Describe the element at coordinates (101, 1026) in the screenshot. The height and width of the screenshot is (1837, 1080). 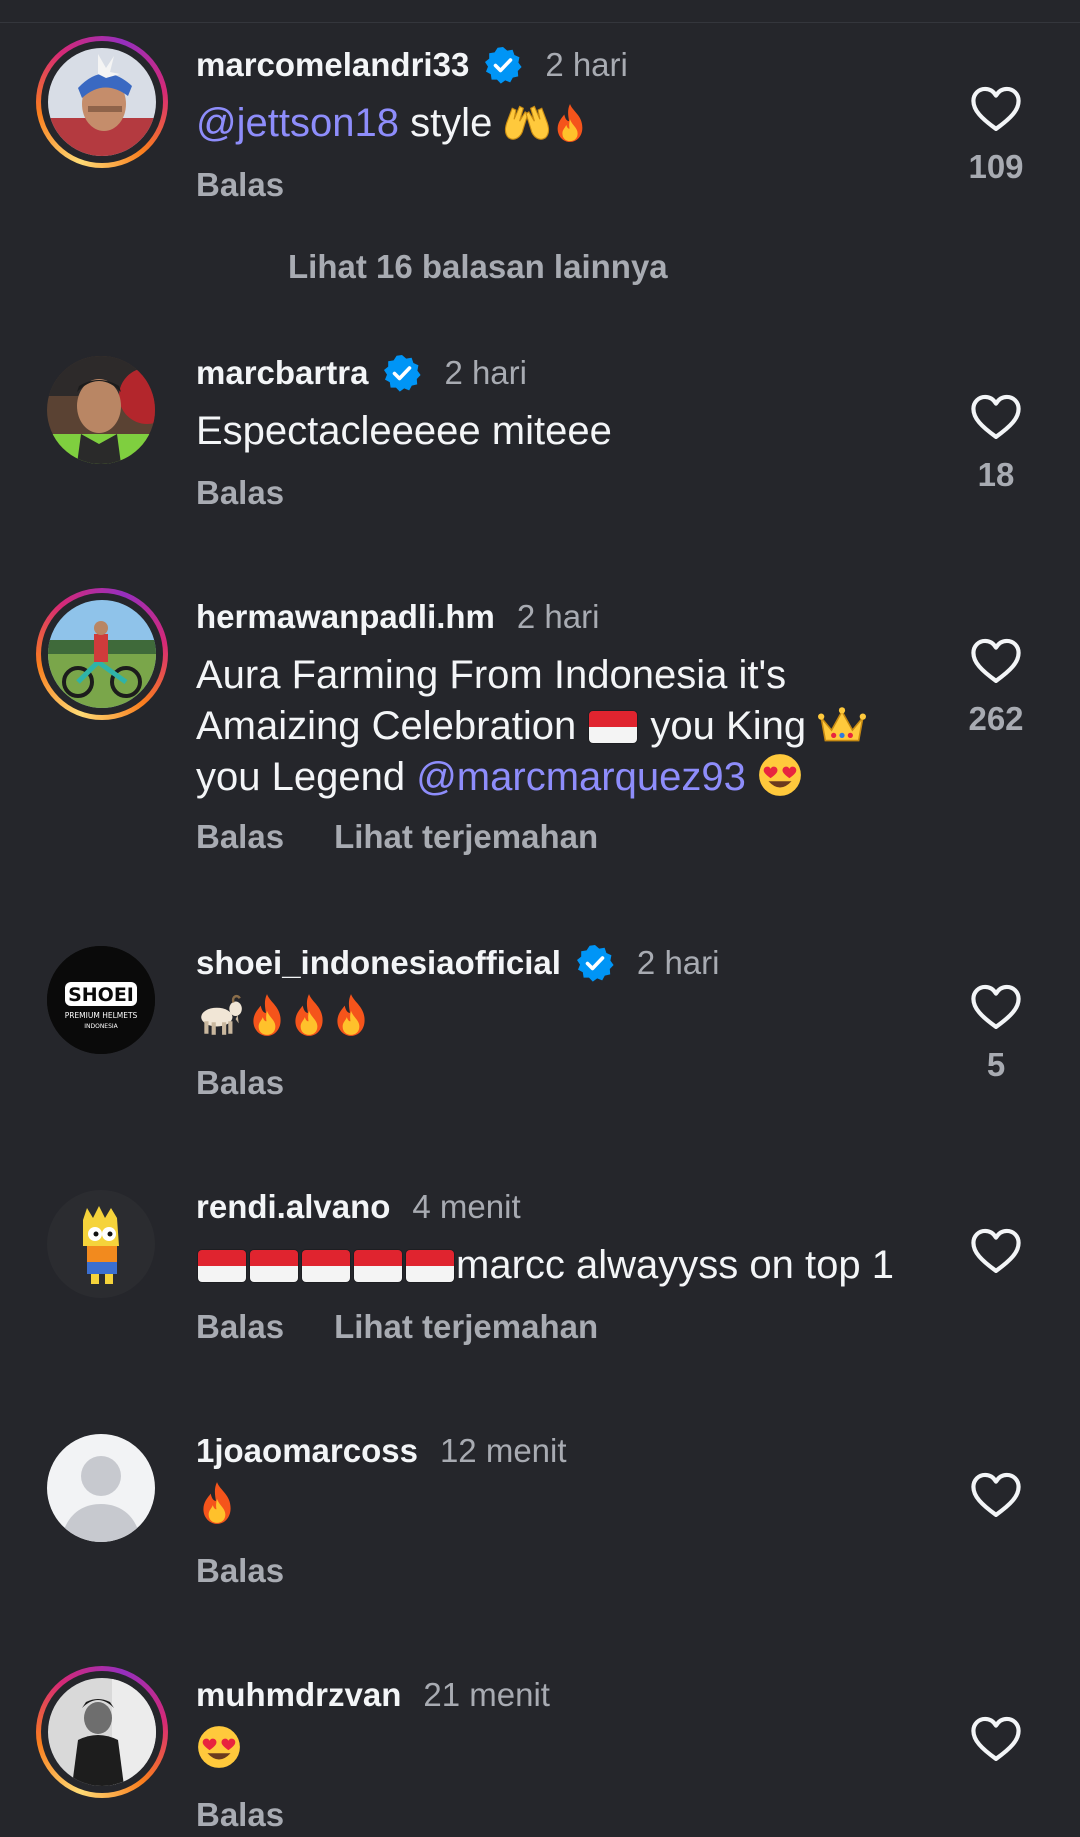
I see `svg-text: INDONESIA` at that location.